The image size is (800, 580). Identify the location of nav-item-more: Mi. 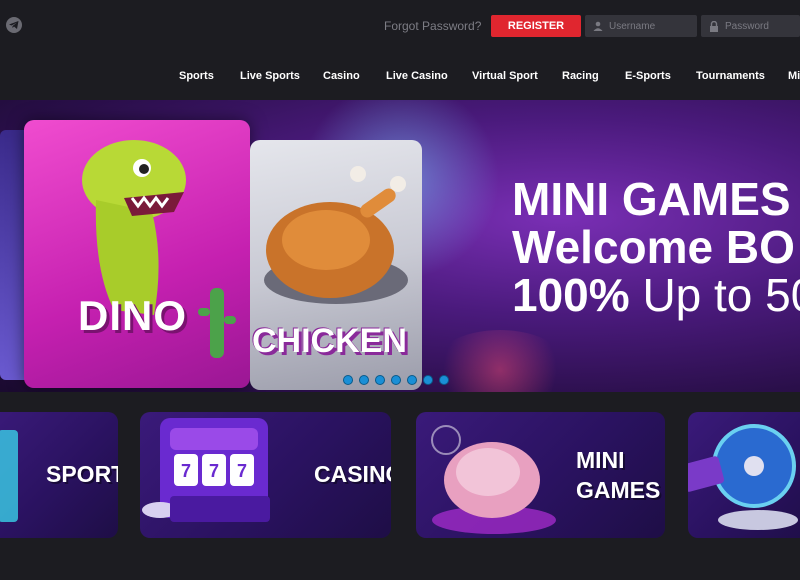
(794, 76).